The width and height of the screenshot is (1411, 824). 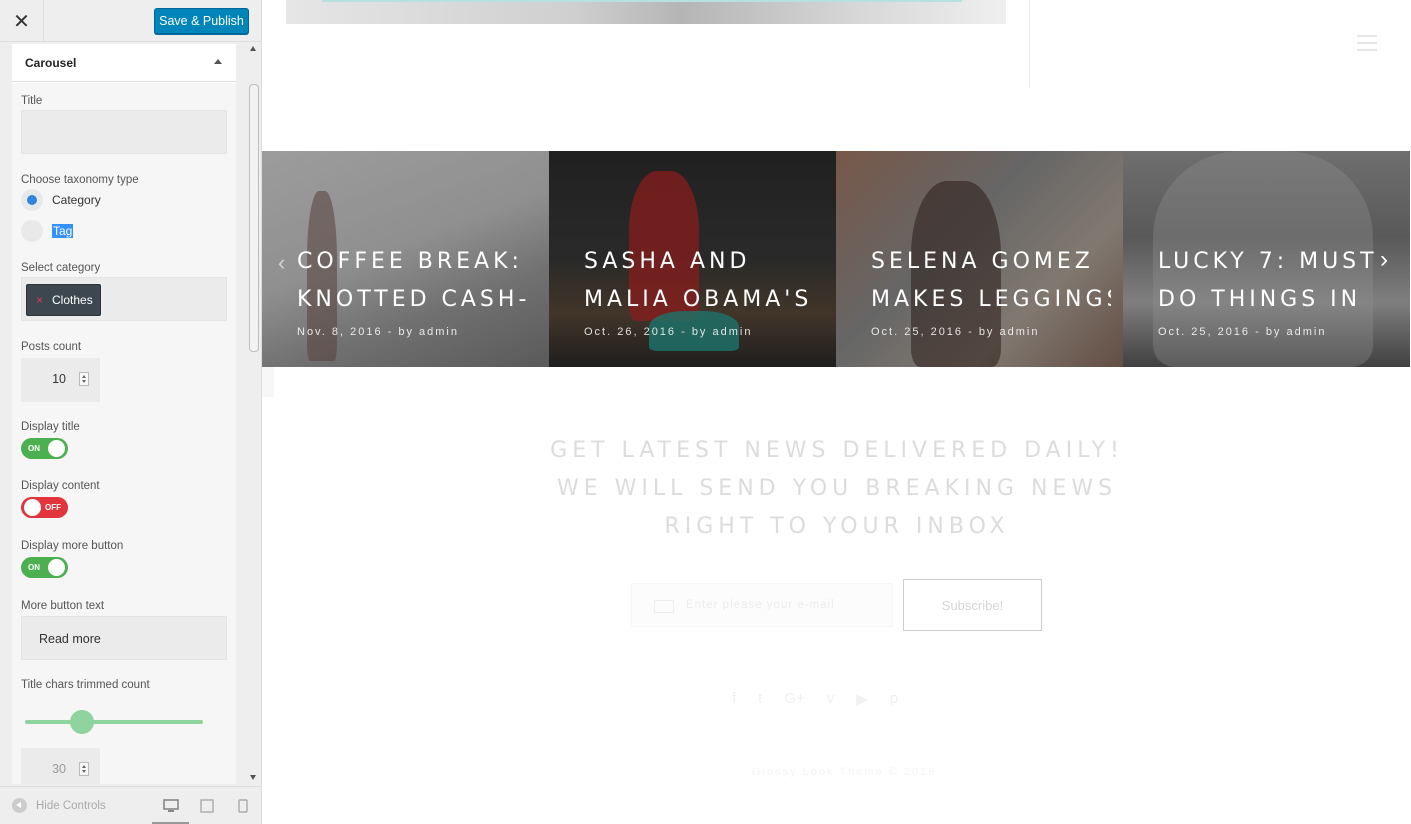 I want to click on category-label: Select category, so click(x=61, y=268).